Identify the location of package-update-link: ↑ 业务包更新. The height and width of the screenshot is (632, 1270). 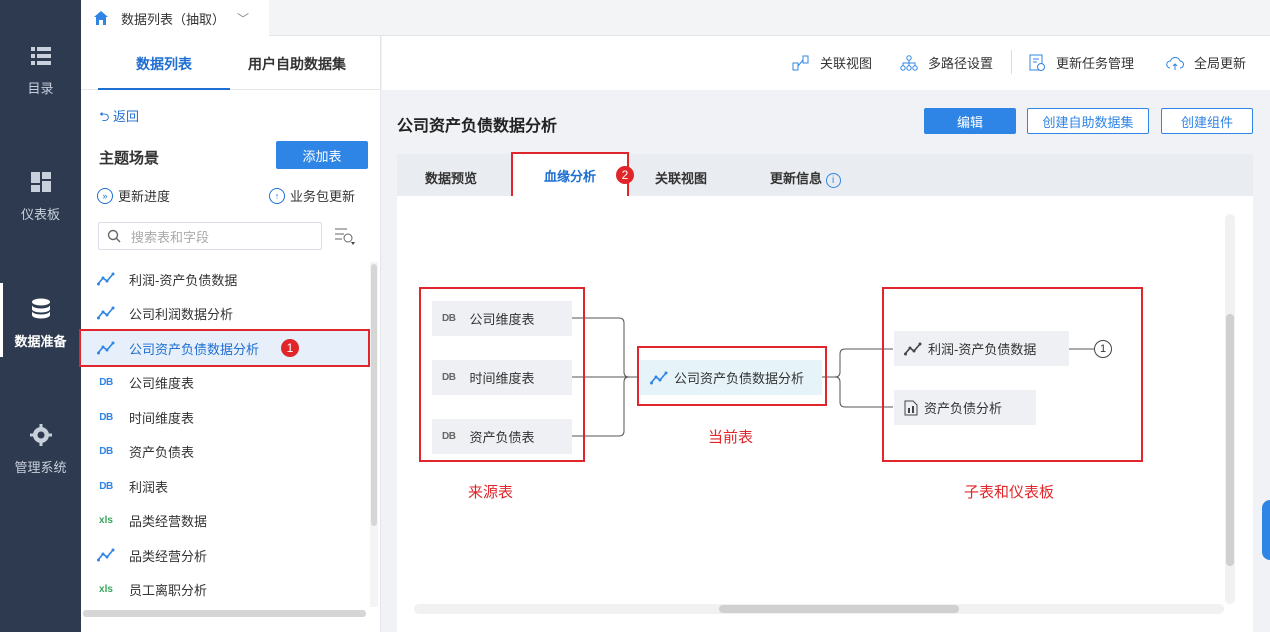
(312, 195).